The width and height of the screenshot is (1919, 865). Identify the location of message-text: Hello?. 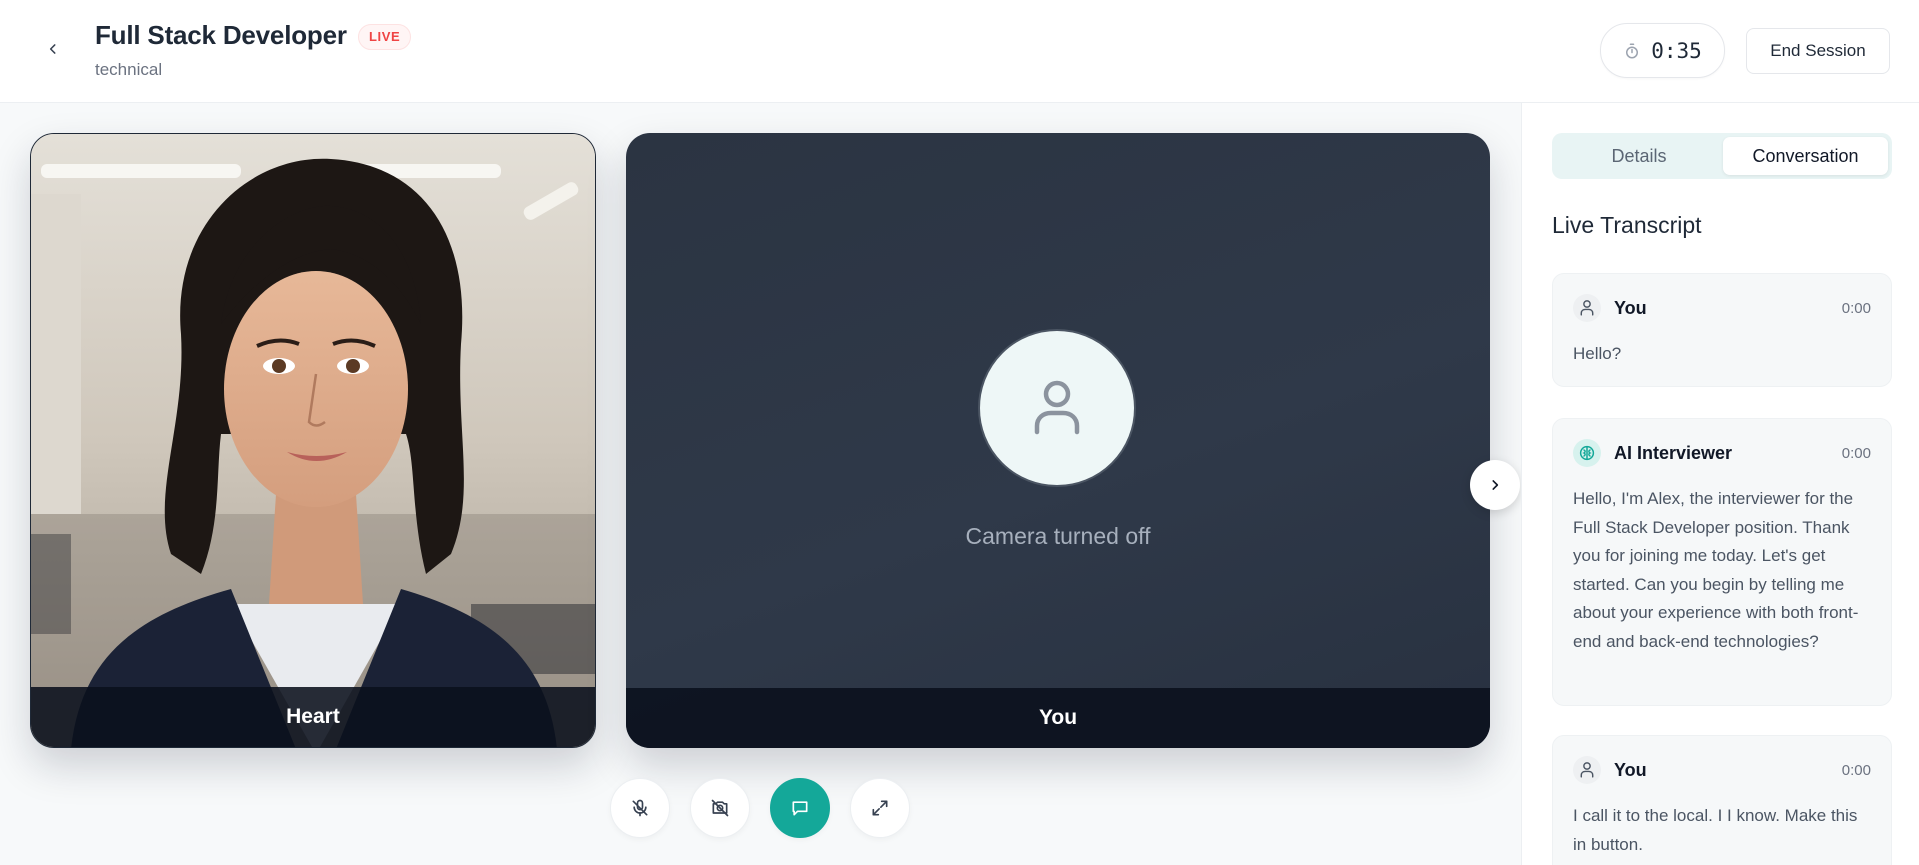
(1597, 353).